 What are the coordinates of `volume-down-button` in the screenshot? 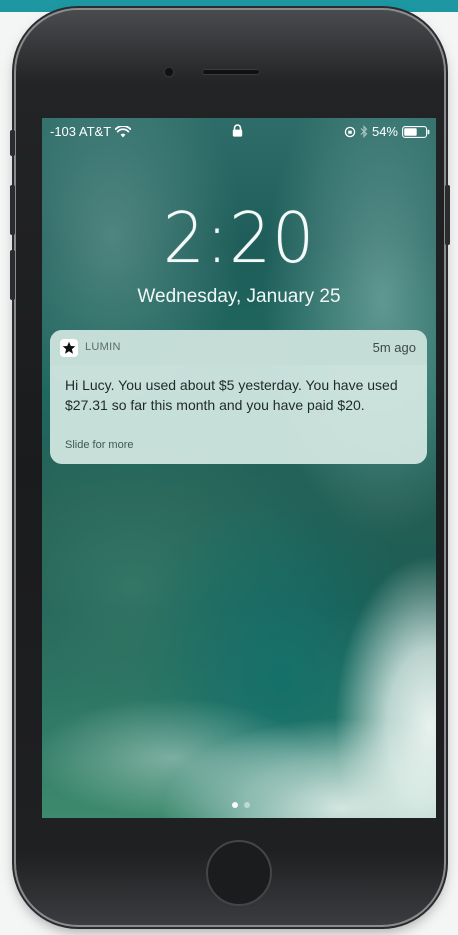 It's located at (12, 275).